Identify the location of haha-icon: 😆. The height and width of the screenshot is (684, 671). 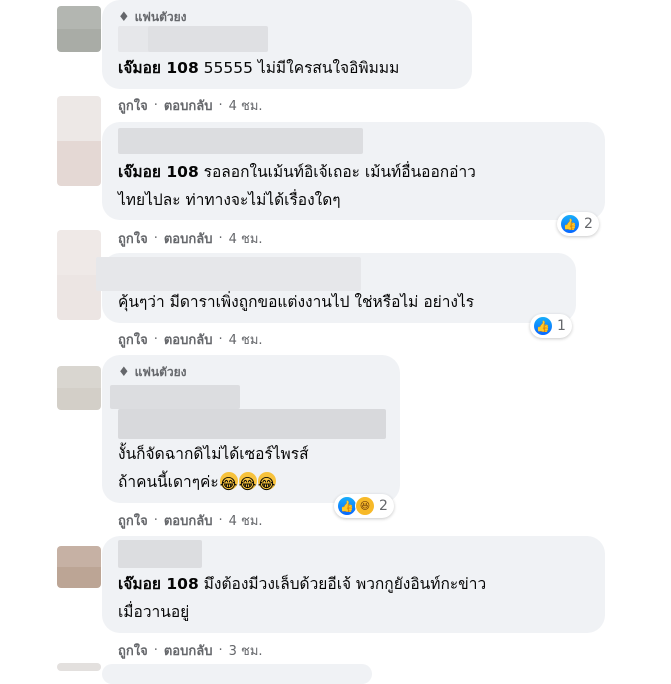
(365, 506).